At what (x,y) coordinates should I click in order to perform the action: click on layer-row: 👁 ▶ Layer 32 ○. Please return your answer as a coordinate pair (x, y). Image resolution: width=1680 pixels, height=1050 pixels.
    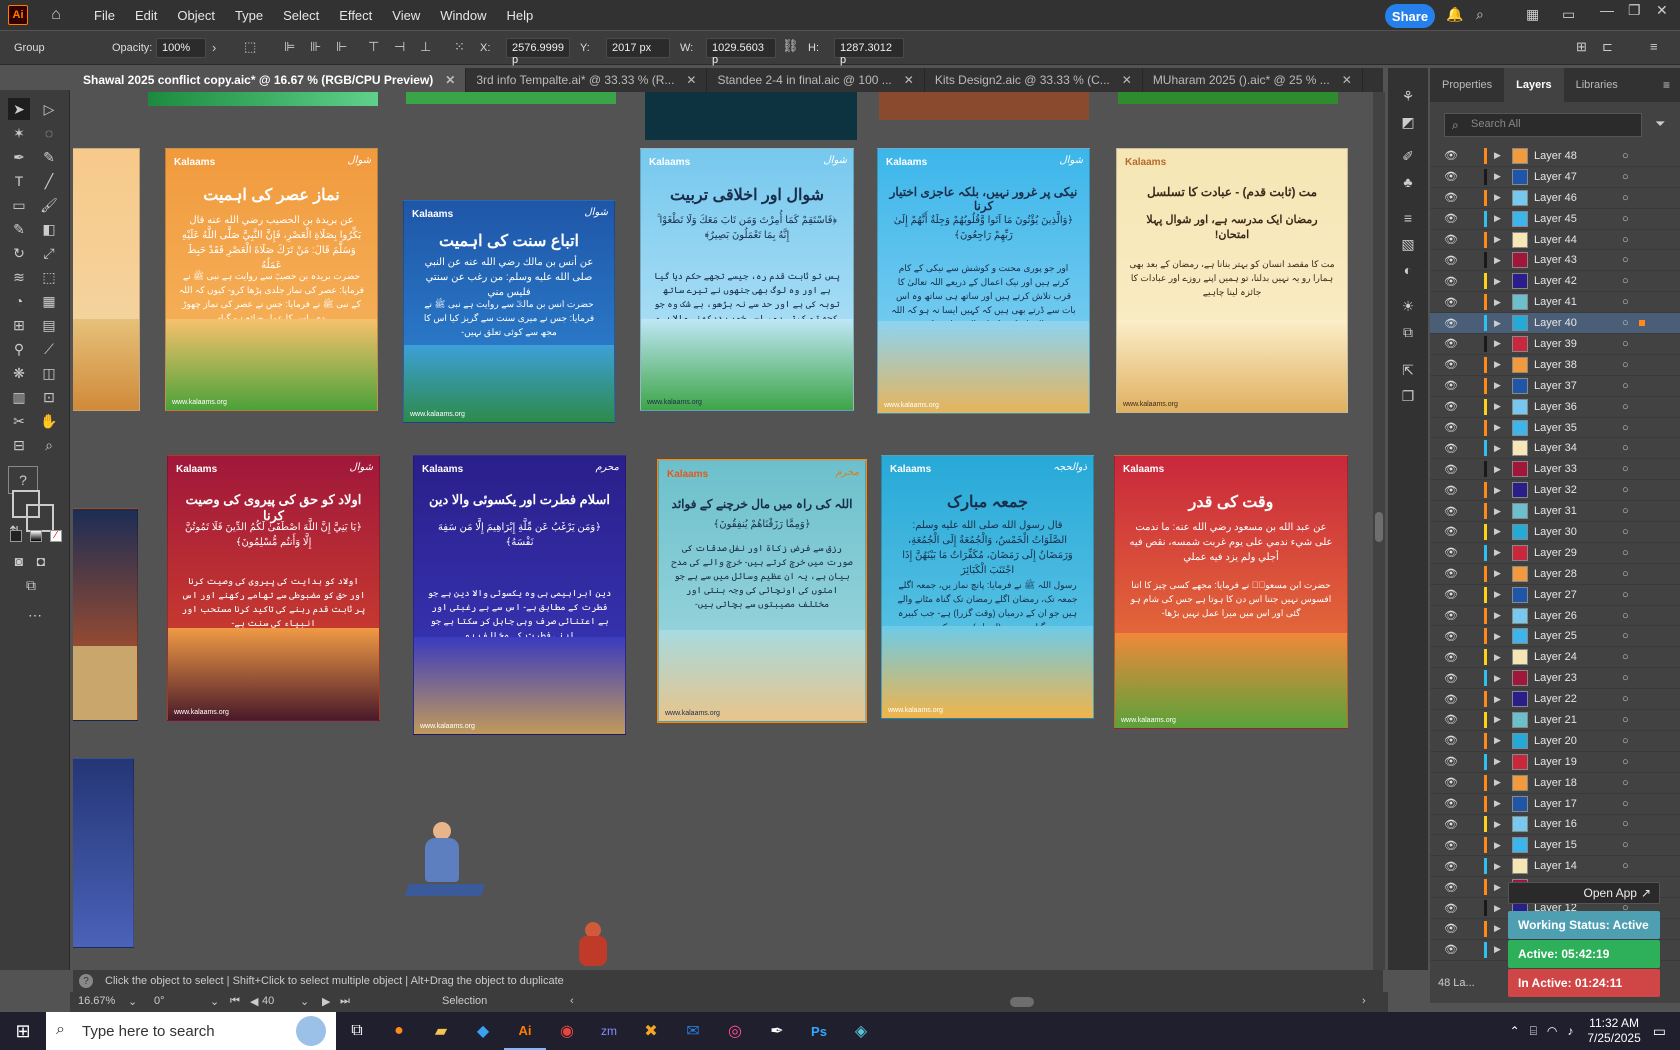
    Looking at the image, I should click on (1555, 491).